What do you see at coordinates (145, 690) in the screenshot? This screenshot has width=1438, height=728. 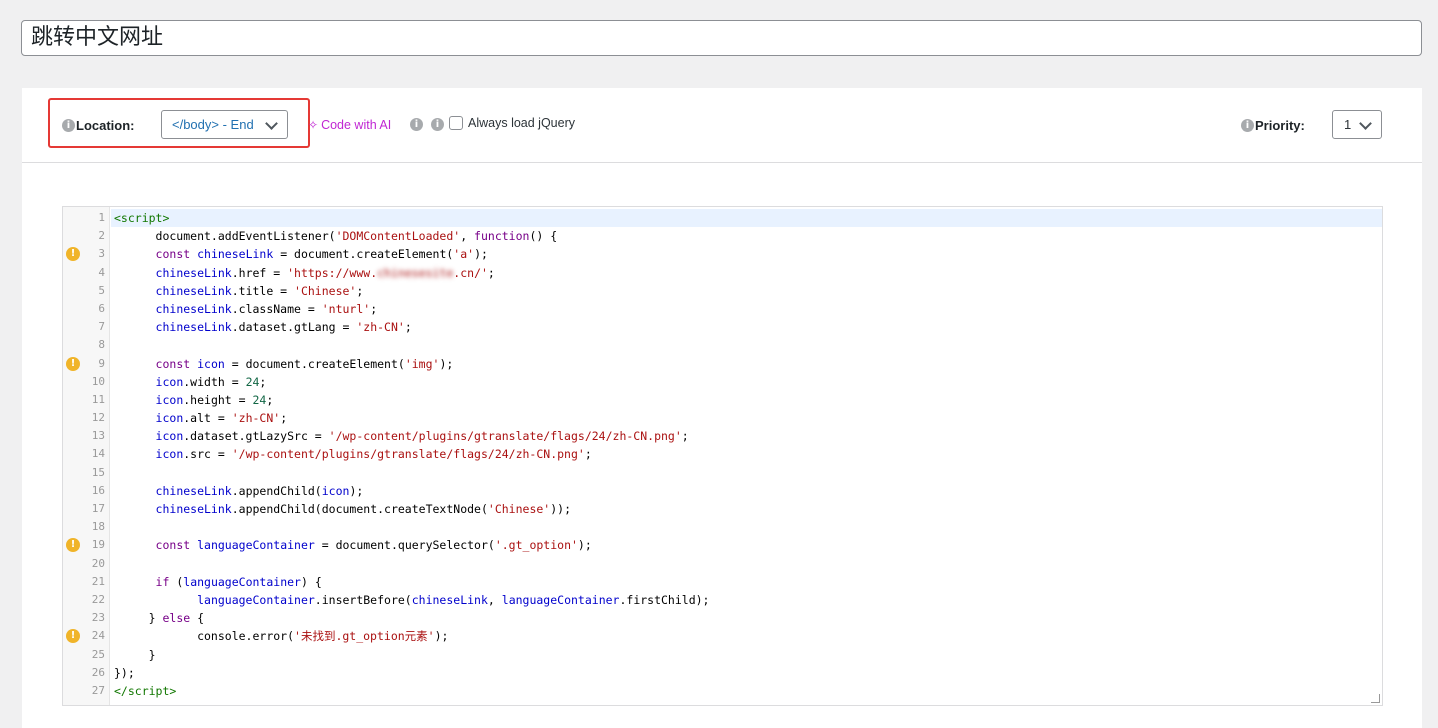 I see `code-text: </script>` at bounding box center [145, 690].